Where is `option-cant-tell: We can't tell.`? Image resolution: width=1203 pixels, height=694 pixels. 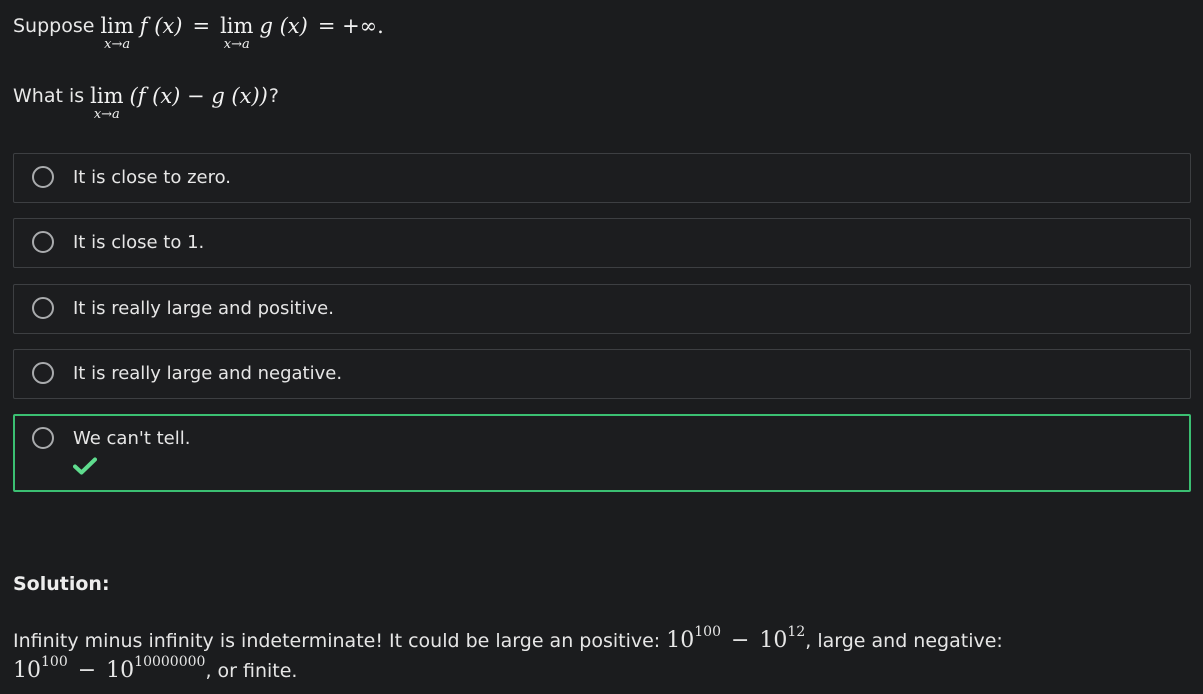 option-cant-tell: We can't tell. is located at coordinates (602, 453).